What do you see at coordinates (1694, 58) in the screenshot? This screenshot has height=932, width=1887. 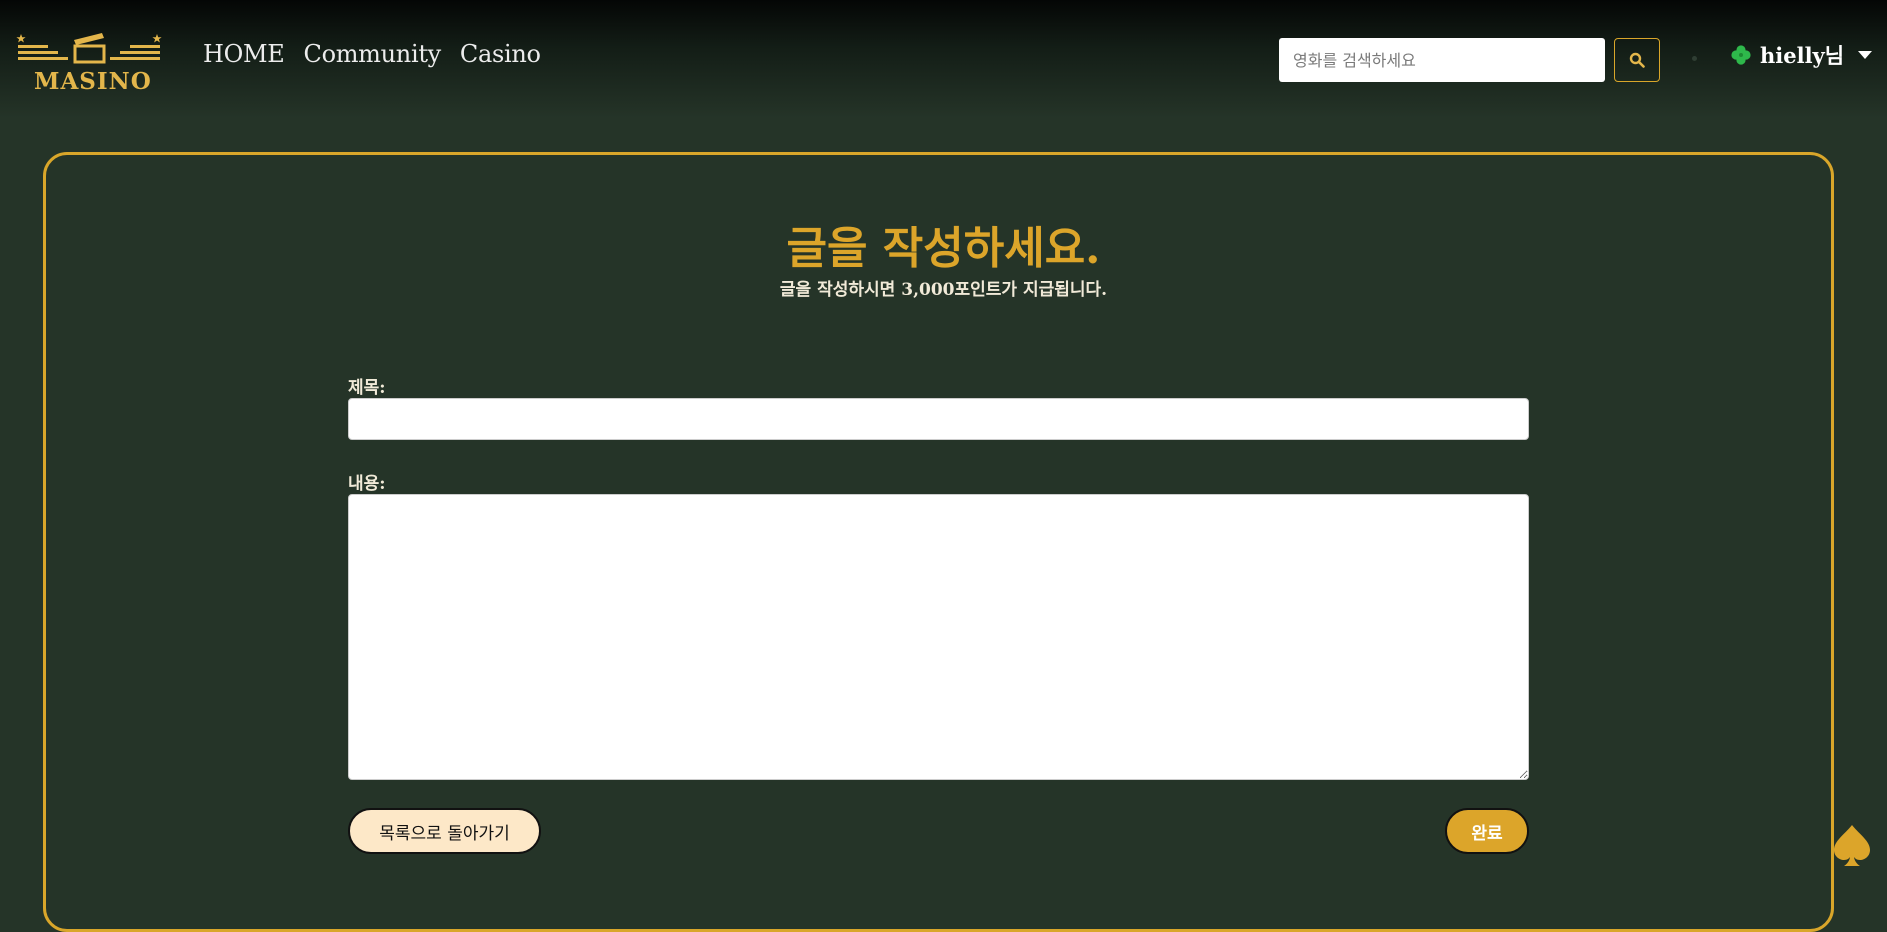 I see `separator-dot` at bounding box center [1694, 58].